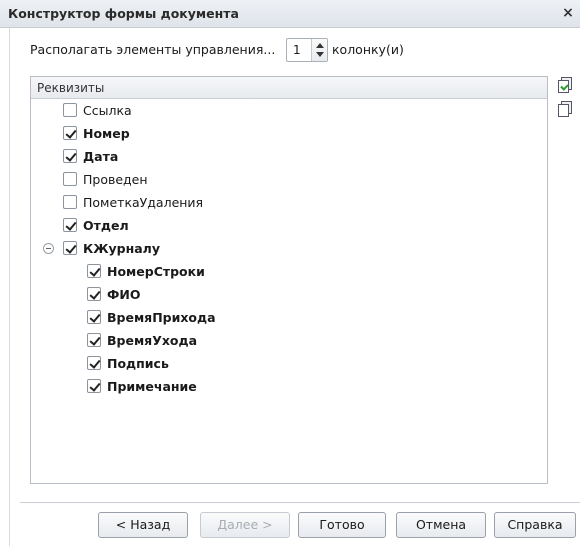 The width and height of the screenshot is (580, 546). What do you see at coordinates (368, 49) in the screenshot?
I see `columns-unit-label: колонку(и)` at bounding box center [368, 49].